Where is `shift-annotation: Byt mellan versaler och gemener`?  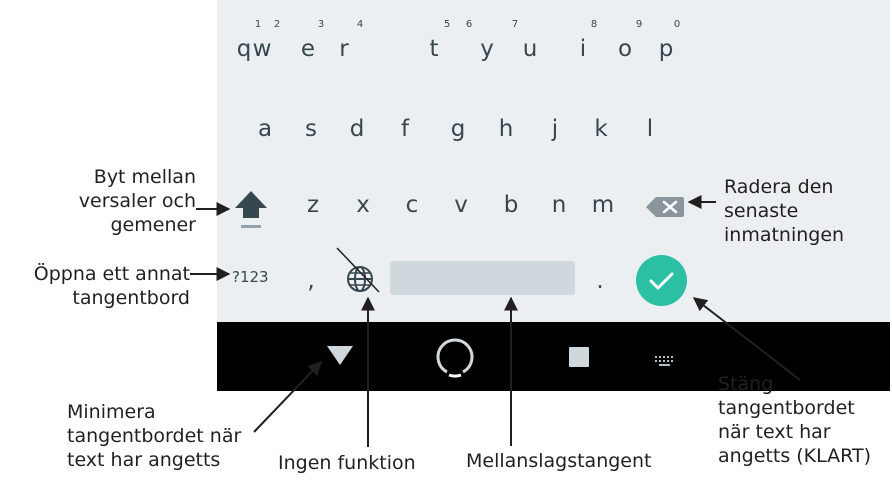 shift-annotation: Byt mellan versaler och gemener is located at coordinates (121, 201).